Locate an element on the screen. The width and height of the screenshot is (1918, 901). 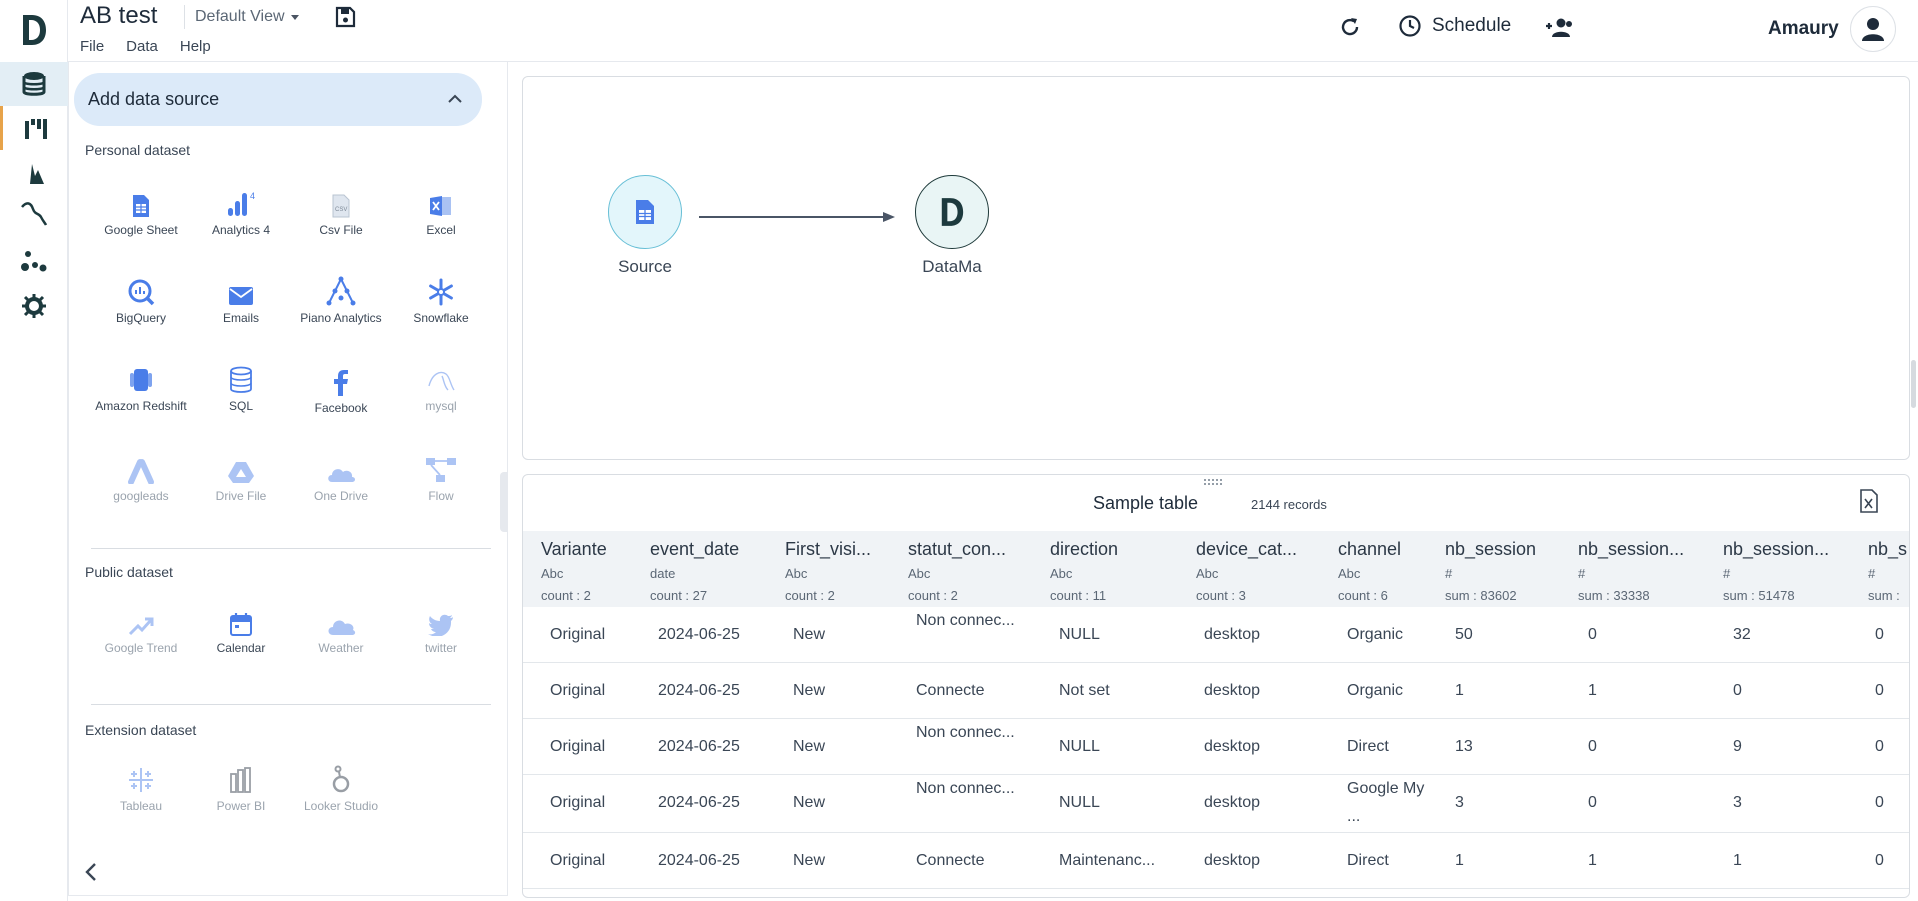
save-icon is located at coordinates (345, 17).